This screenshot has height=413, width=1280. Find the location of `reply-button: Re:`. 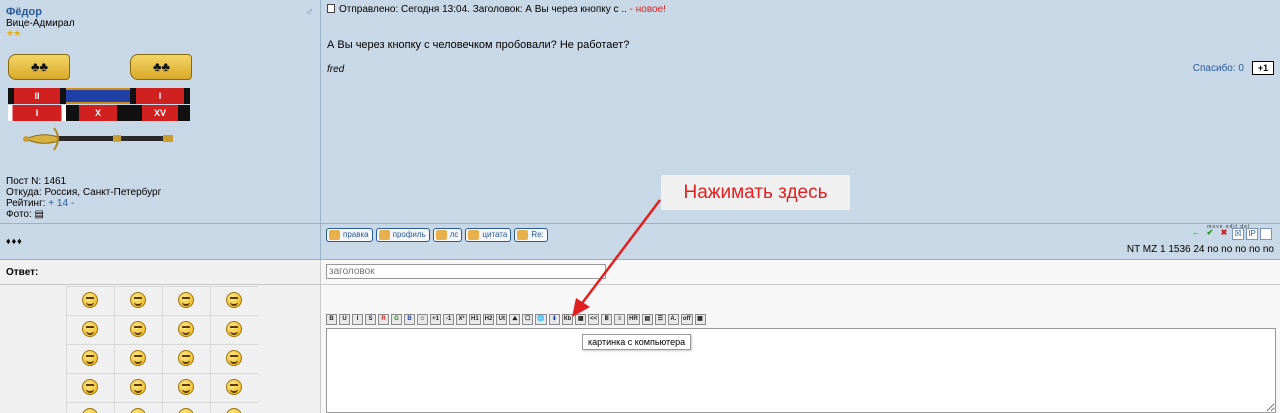

reply-button: Re: is located at coordinates (531, 235).